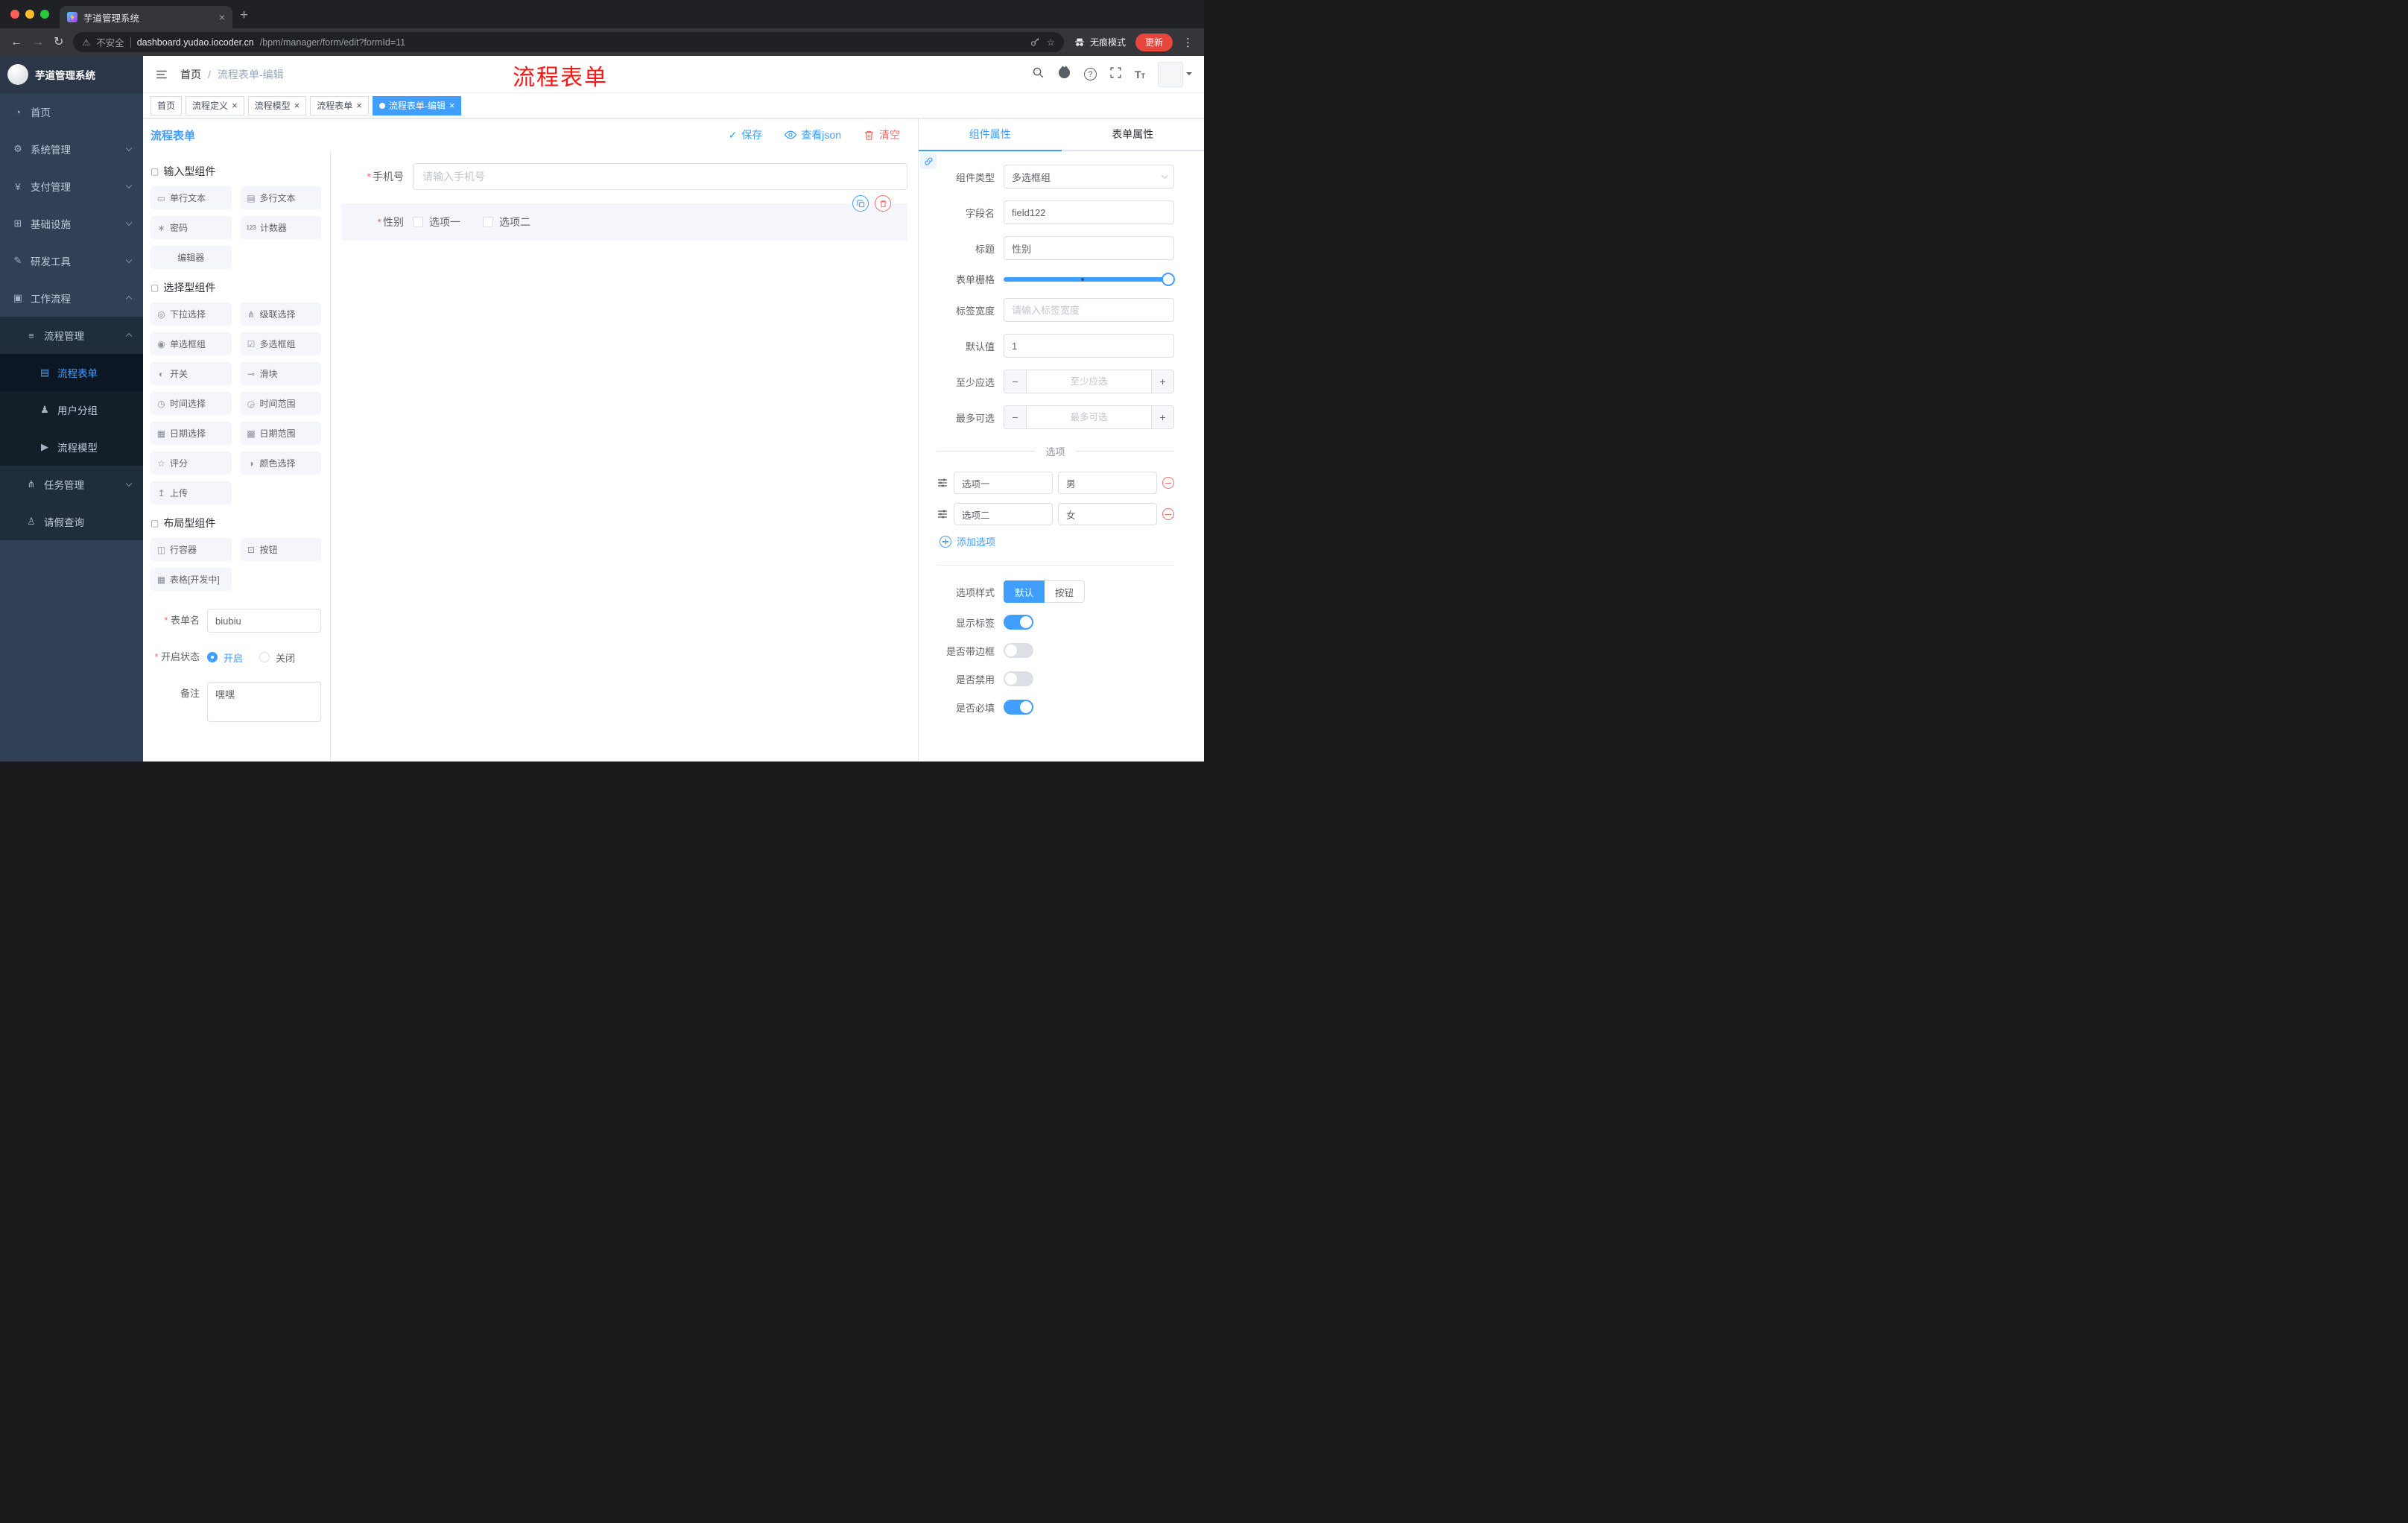 The image size is (2408, 1523). I want to click on tag-process-model: 流程模型 ×, so click(277, 105).